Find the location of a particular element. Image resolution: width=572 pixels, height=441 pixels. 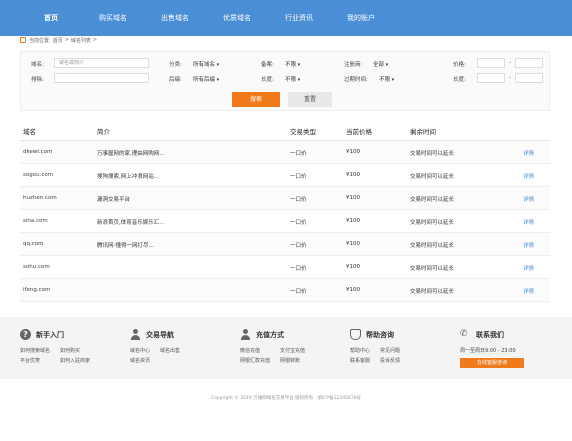

table-header: 域名 简介 交易类型 当前价格 剩余时间 is located at coordinates (285, 130).